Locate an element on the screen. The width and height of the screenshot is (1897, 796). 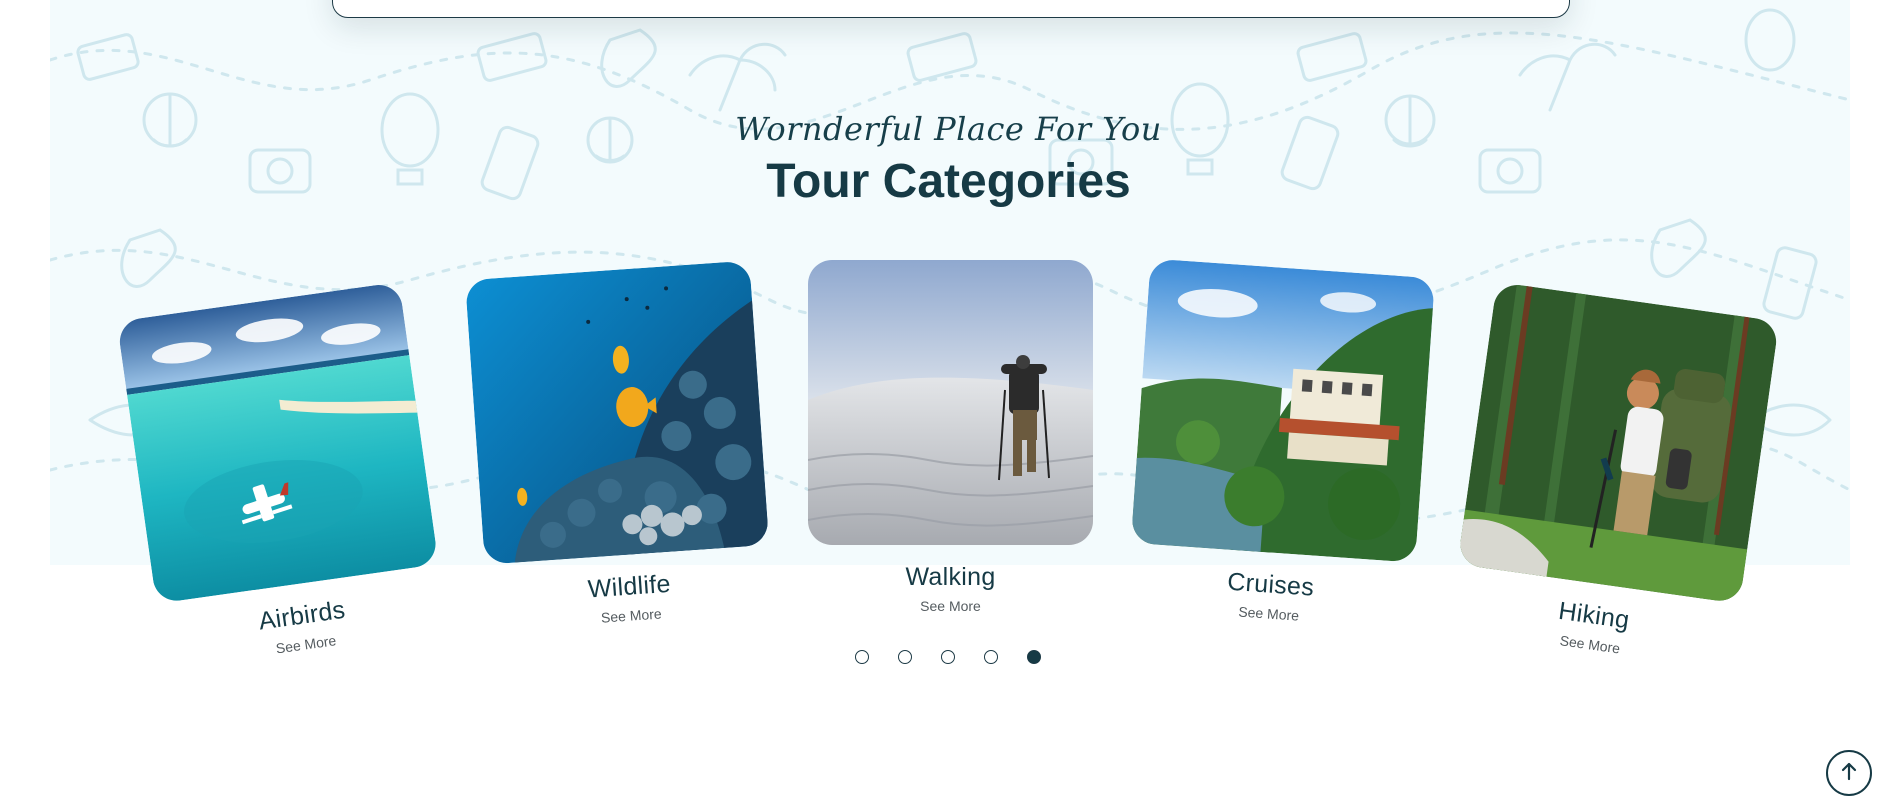
category-card-walking: Walking See More is located at coordinates (950, 437).